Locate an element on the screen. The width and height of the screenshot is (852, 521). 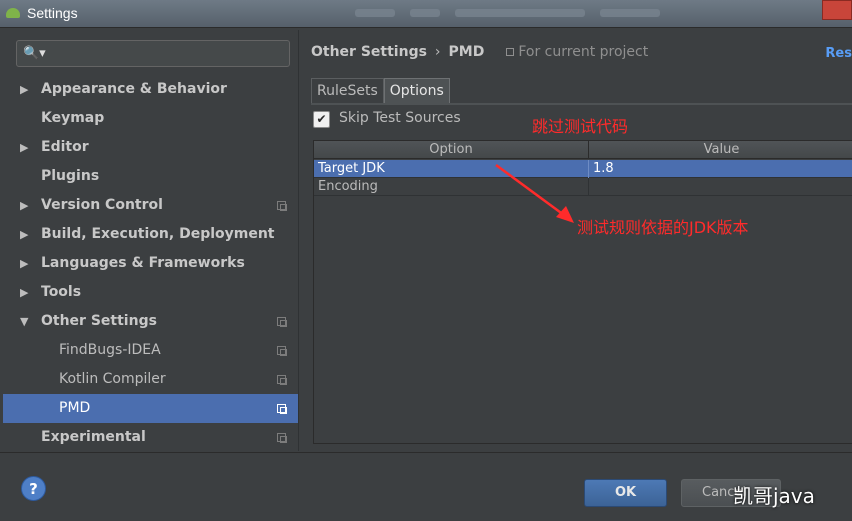
project-scope-label: For current project is located at coordinates (577, 52).